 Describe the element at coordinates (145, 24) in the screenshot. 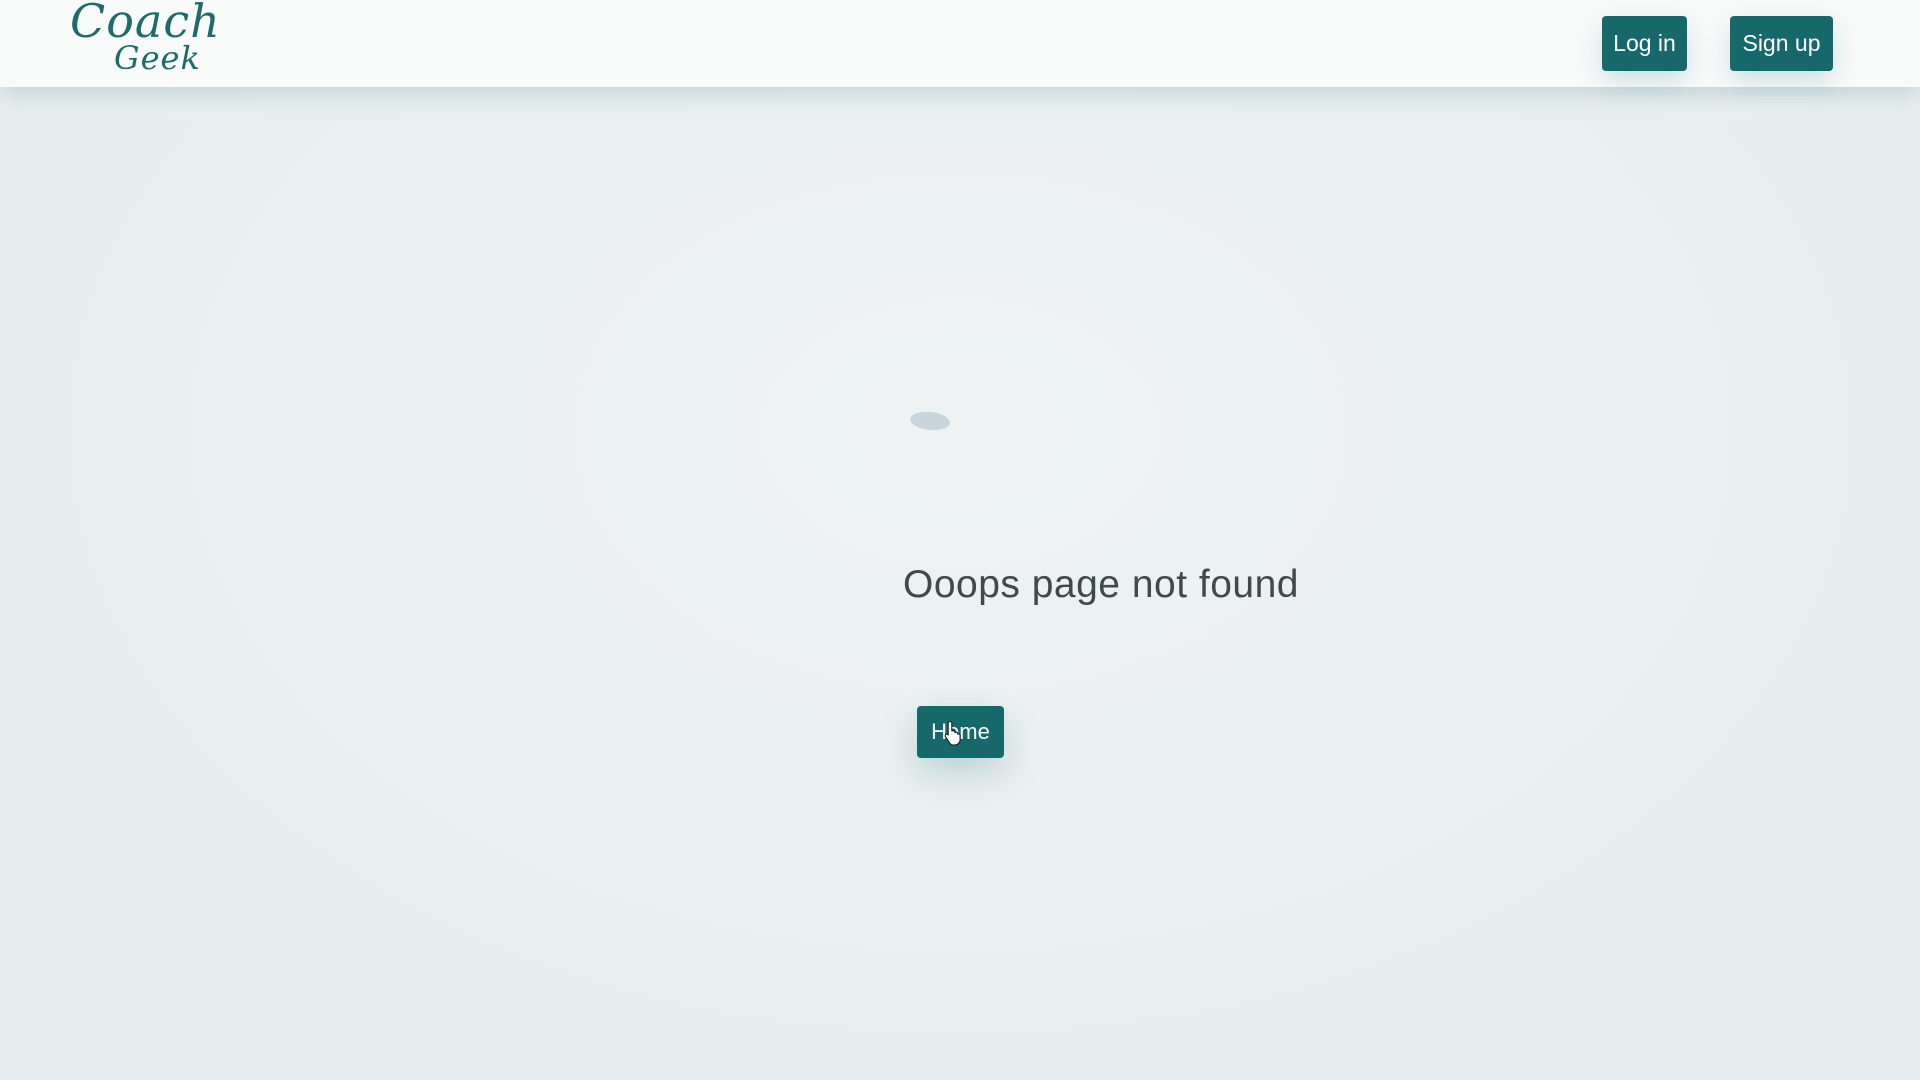

I see `logo-text-coach: Coach` at that location.